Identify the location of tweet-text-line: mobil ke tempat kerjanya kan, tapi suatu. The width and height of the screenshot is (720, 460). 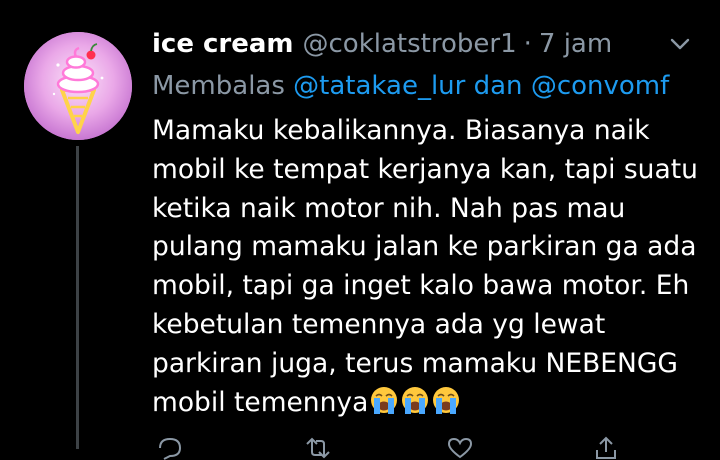
(425, 169).